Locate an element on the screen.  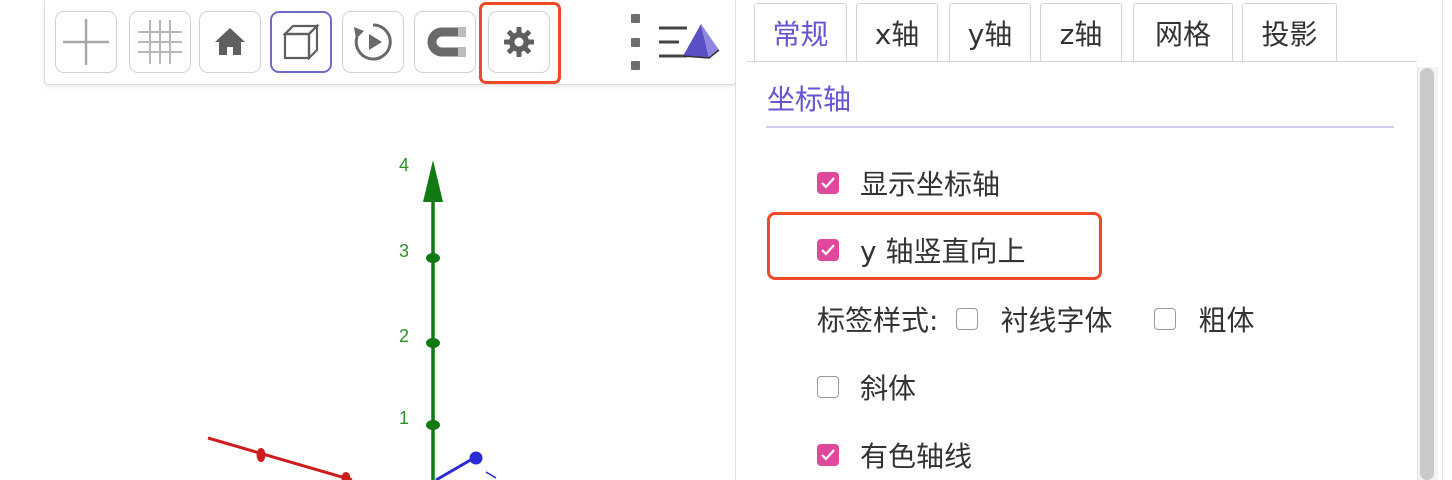
z-axis-label-2: 2 is located at coordinates (404, 336).